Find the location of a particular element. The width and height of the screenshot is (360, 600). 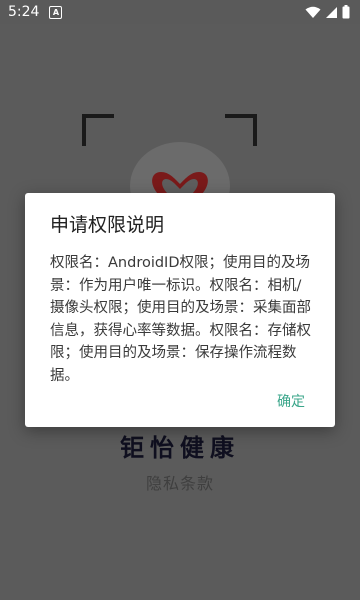

status-bar: 5:24 A is located at coordinates (180, 12).